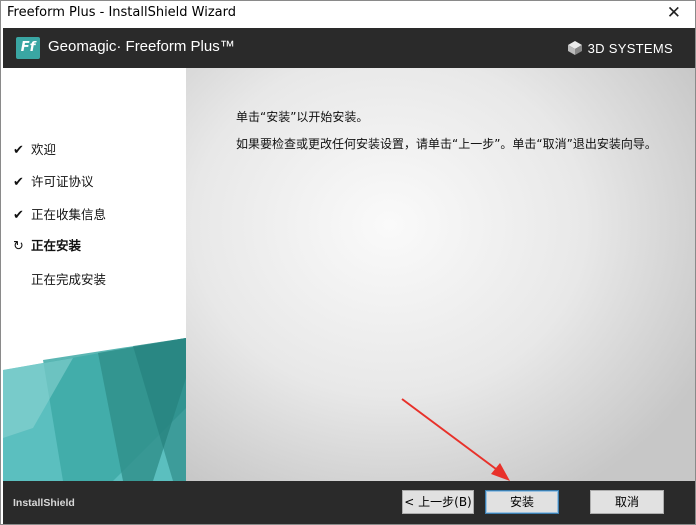  Describe the element at coordinates (522, 502) in the screenshot. I see `install-button: 安装` at that location.